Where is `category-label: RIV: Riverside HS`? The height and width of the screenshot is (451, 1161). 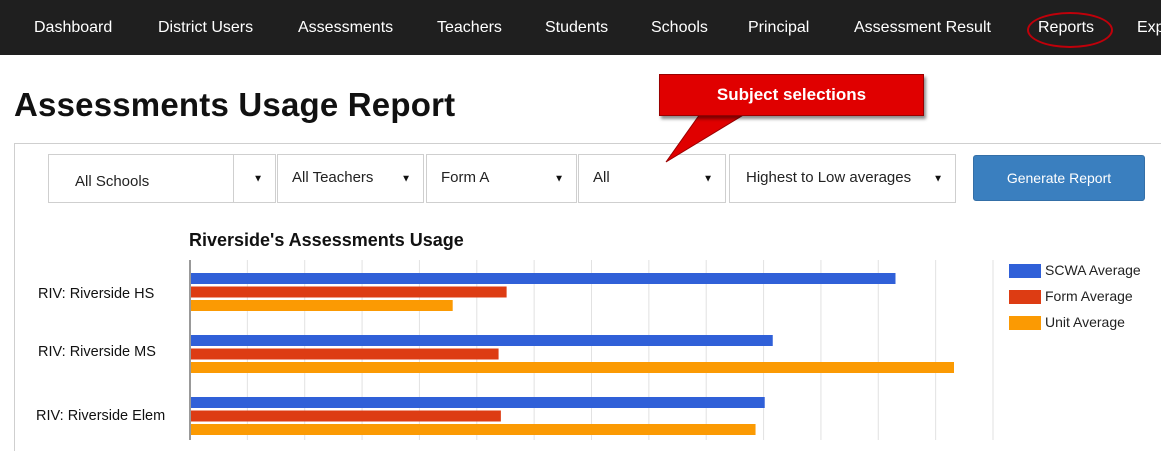 category-label: RIV: Riverside HS is located at coordinates (96, 294).